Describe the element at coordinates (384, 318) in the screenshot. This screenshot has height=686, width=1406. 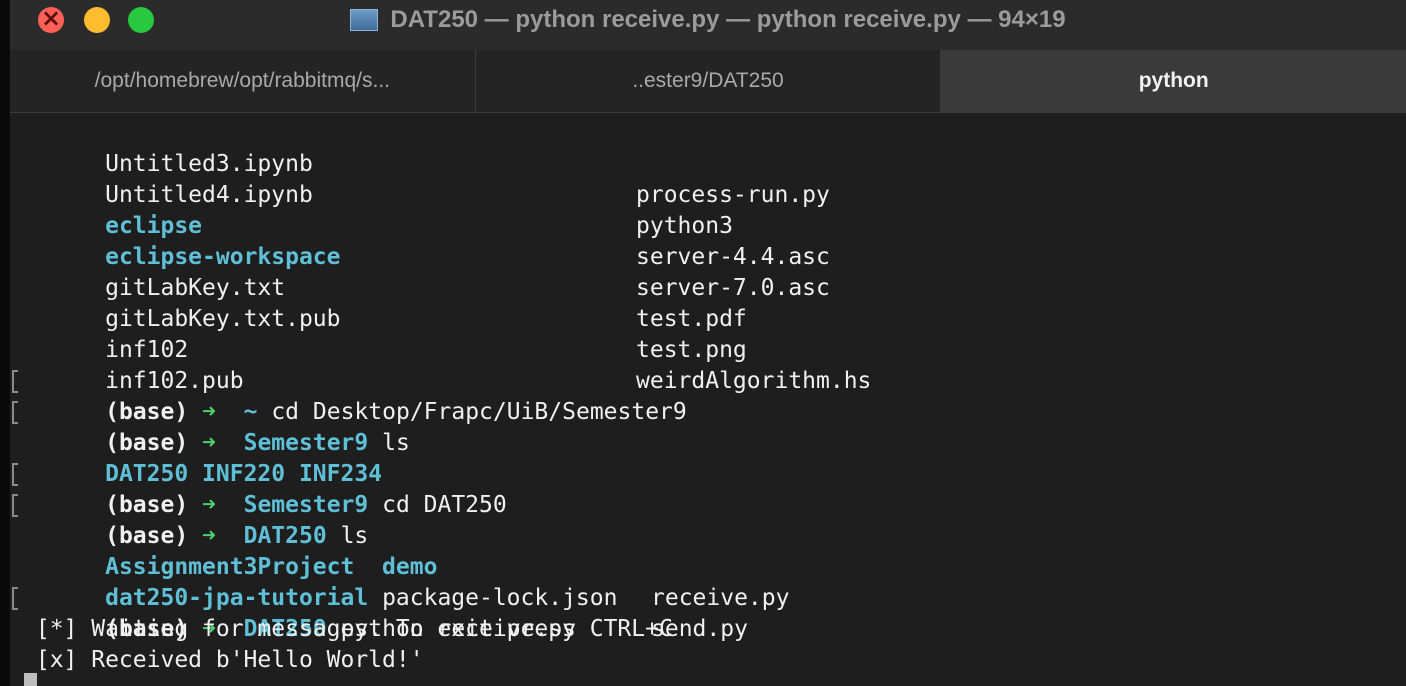
I see `listing-row: gitLabKey.txt.pub test.png` at that location.